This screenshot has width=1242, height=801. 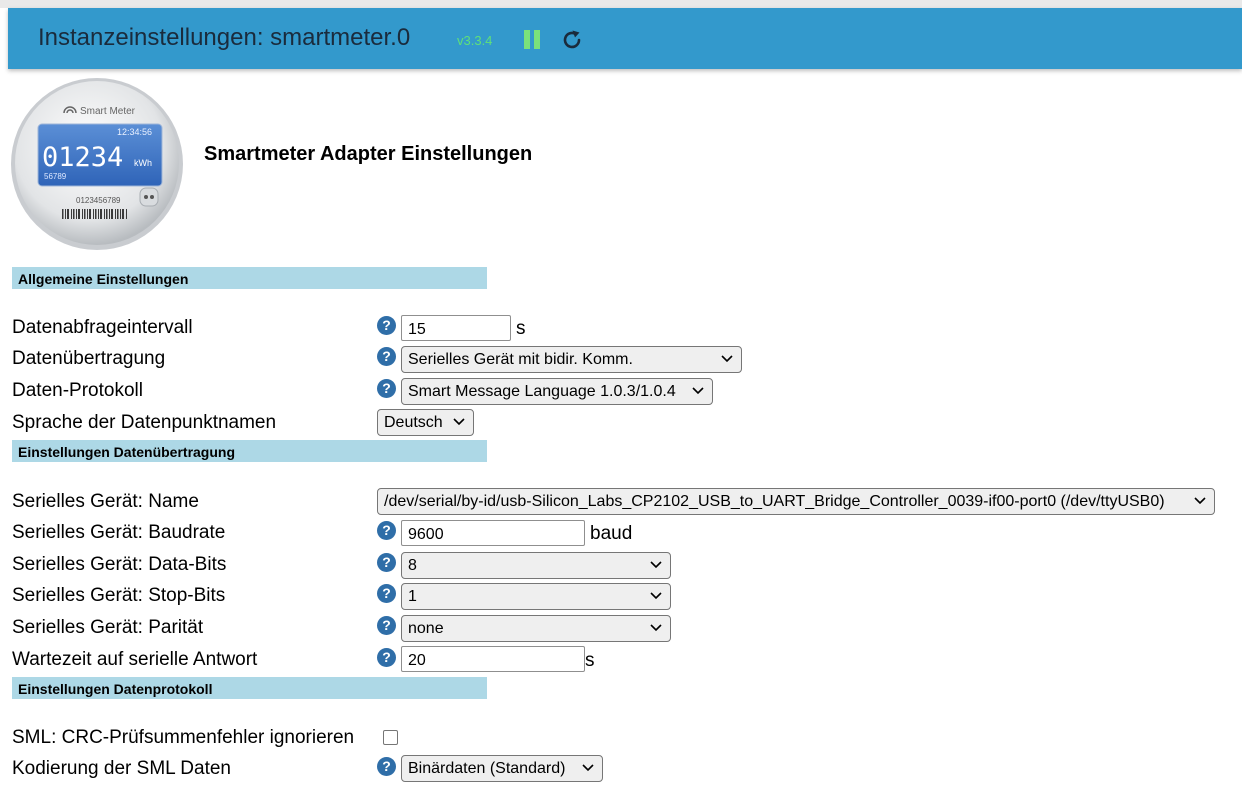 I want to click on section-general: Allgemeine Einstellungen, so click(x=249, y=278).